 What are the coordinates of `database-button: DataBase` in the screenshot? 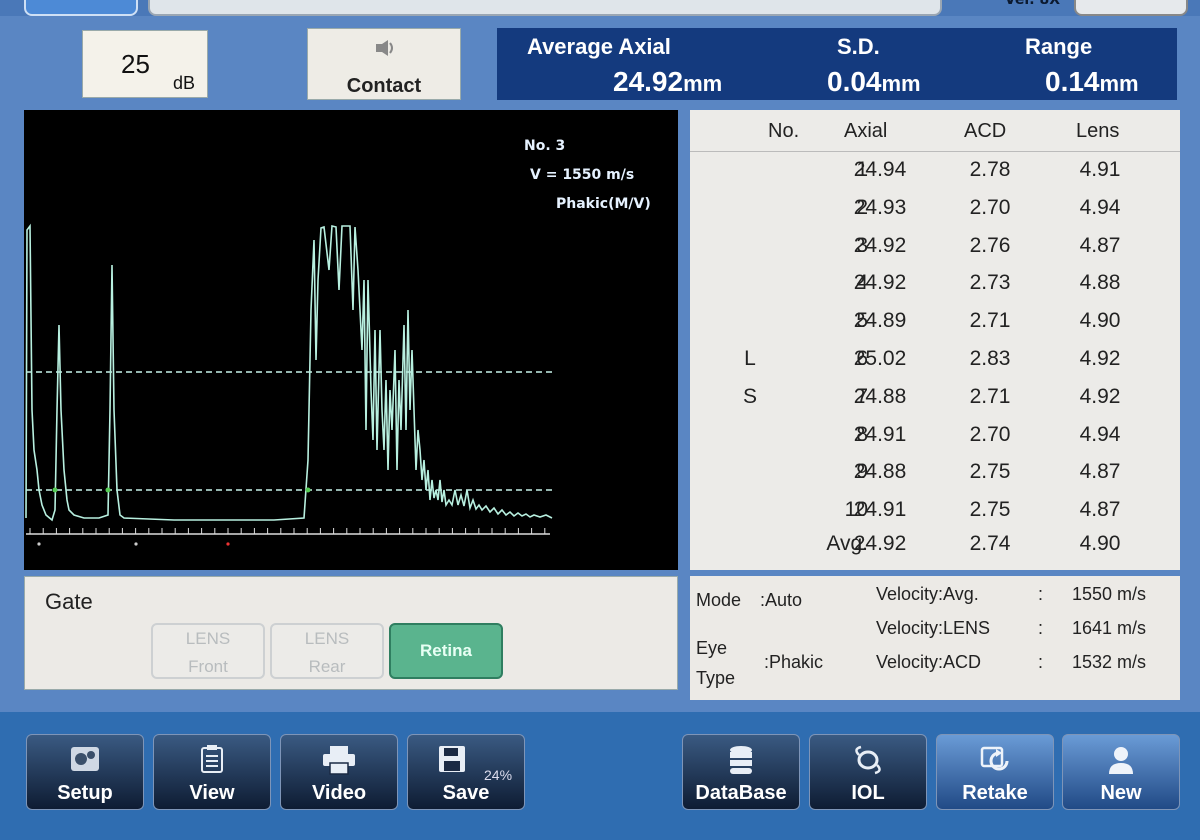 It's located at (741, 772).